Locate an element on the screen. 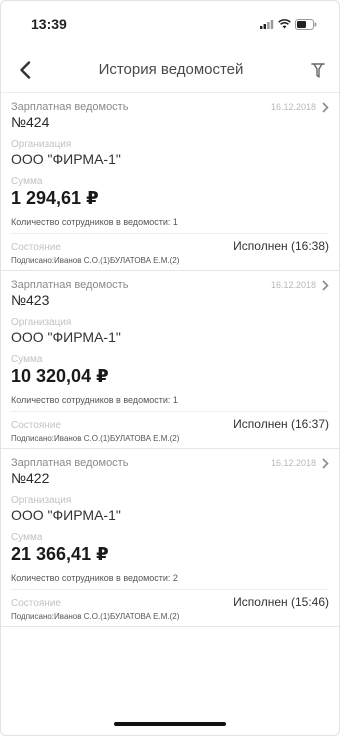 This screenshot has height=736, width=340. statement-amount: 21 366,41 ₽ is located at coordinates (60, 554).